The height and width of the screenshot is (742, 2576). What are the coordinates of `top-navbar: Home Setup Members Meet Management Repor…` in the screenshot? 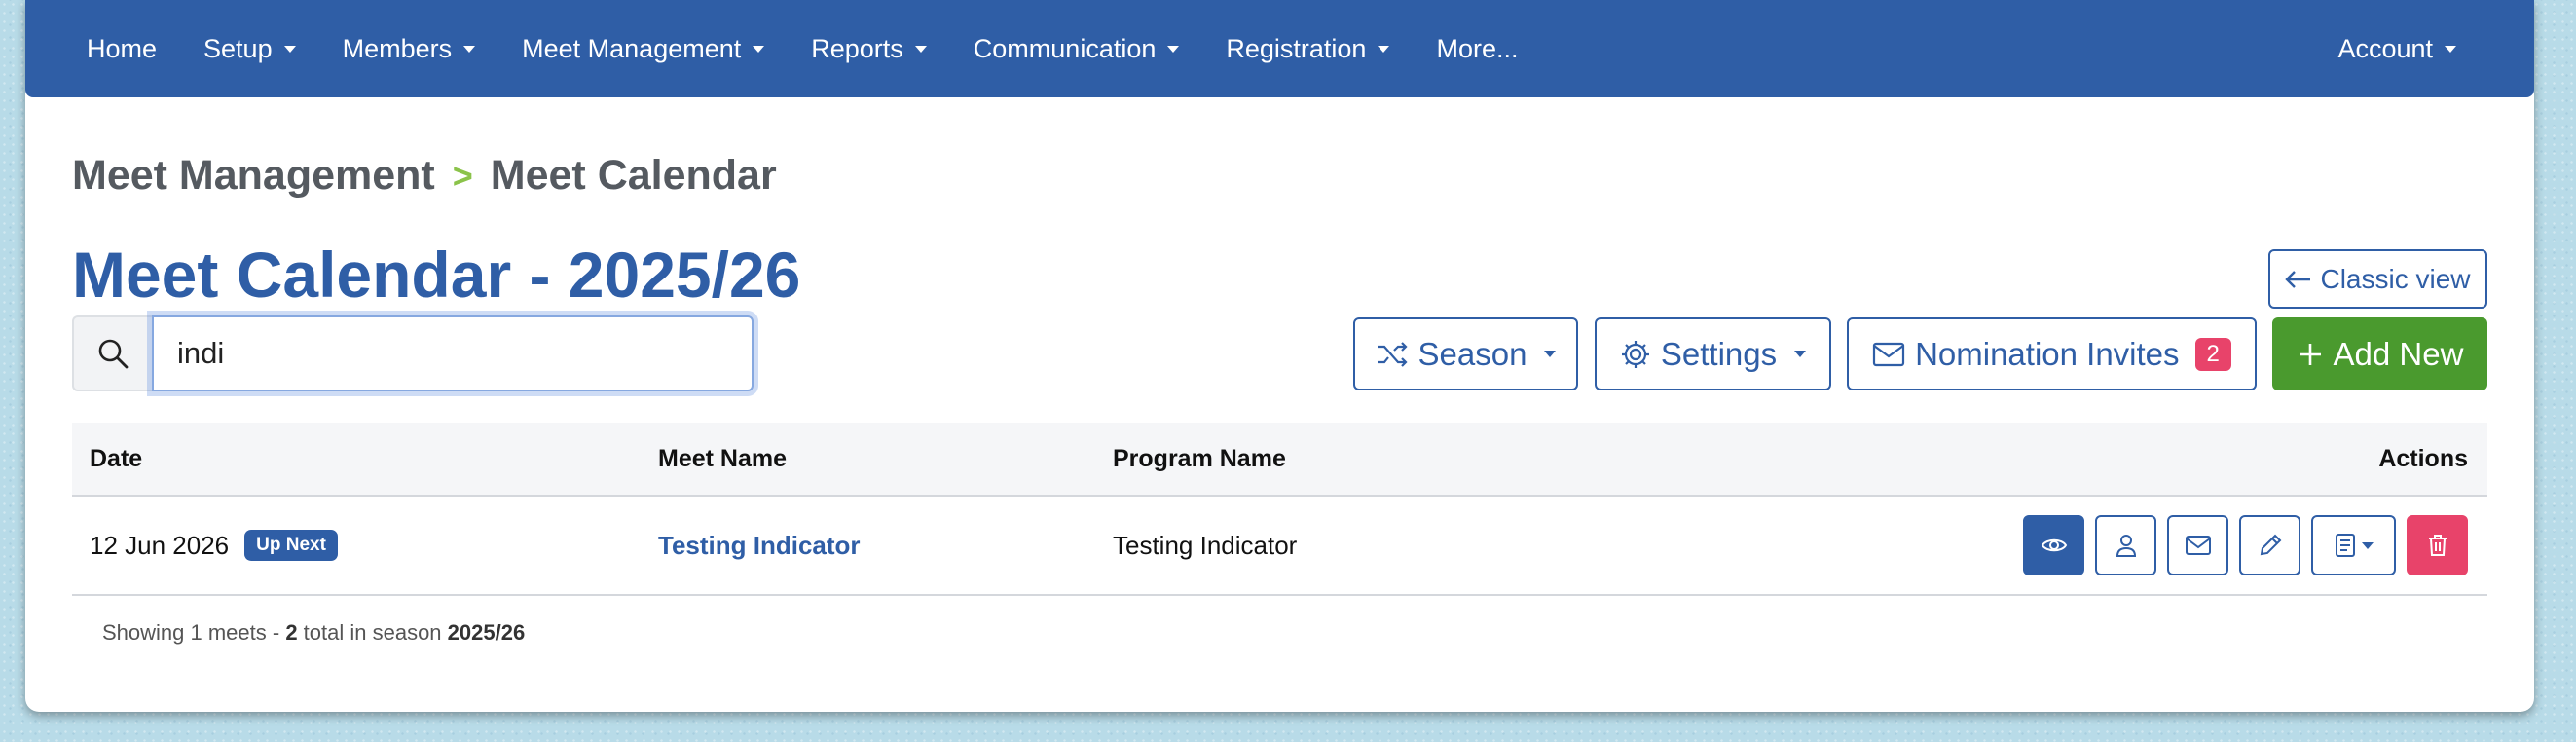 It's located at (1279, 48).